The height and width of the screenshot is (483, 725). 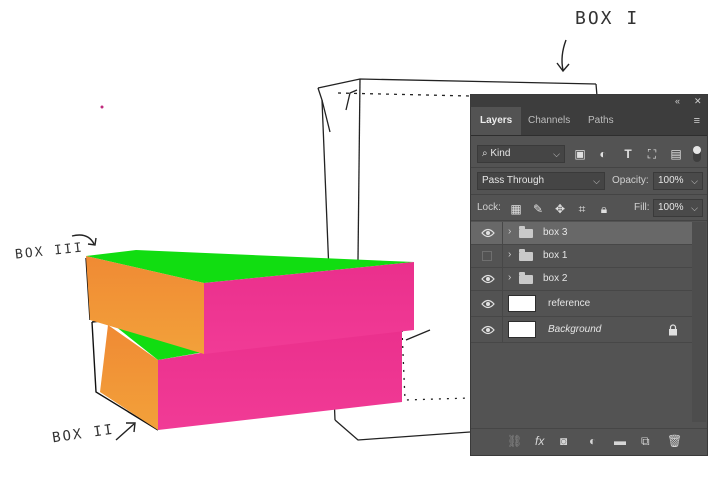 I want to click on panel-menu-icon: ≡, so click(x=697, y=121).